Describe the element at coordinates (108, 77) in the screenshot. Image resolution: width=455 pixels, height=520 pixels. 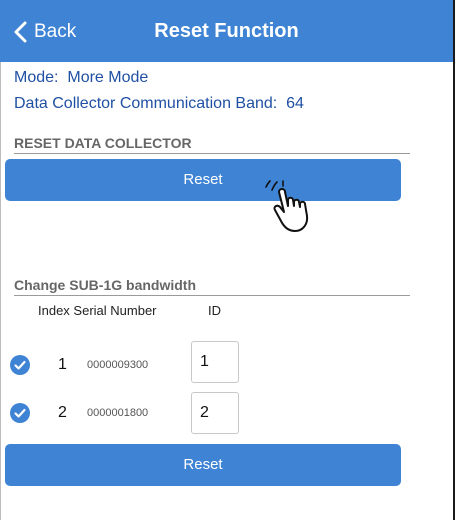
I see `mode-value: More Mode` at that location.